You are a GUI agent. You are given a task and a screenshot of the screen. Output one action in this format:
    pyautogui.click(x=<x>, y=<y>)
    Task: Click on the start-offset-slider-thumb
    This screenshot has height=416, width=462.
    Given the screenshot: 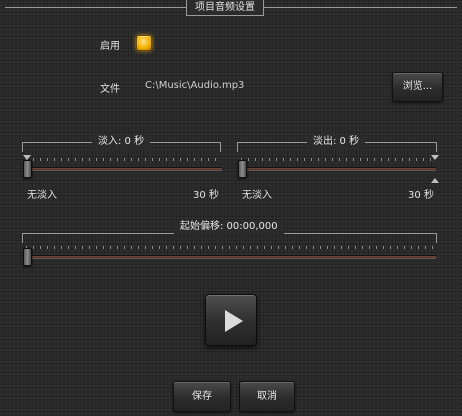 What is the action you would take?
    pyautogui.click(x=27, y=257)
    